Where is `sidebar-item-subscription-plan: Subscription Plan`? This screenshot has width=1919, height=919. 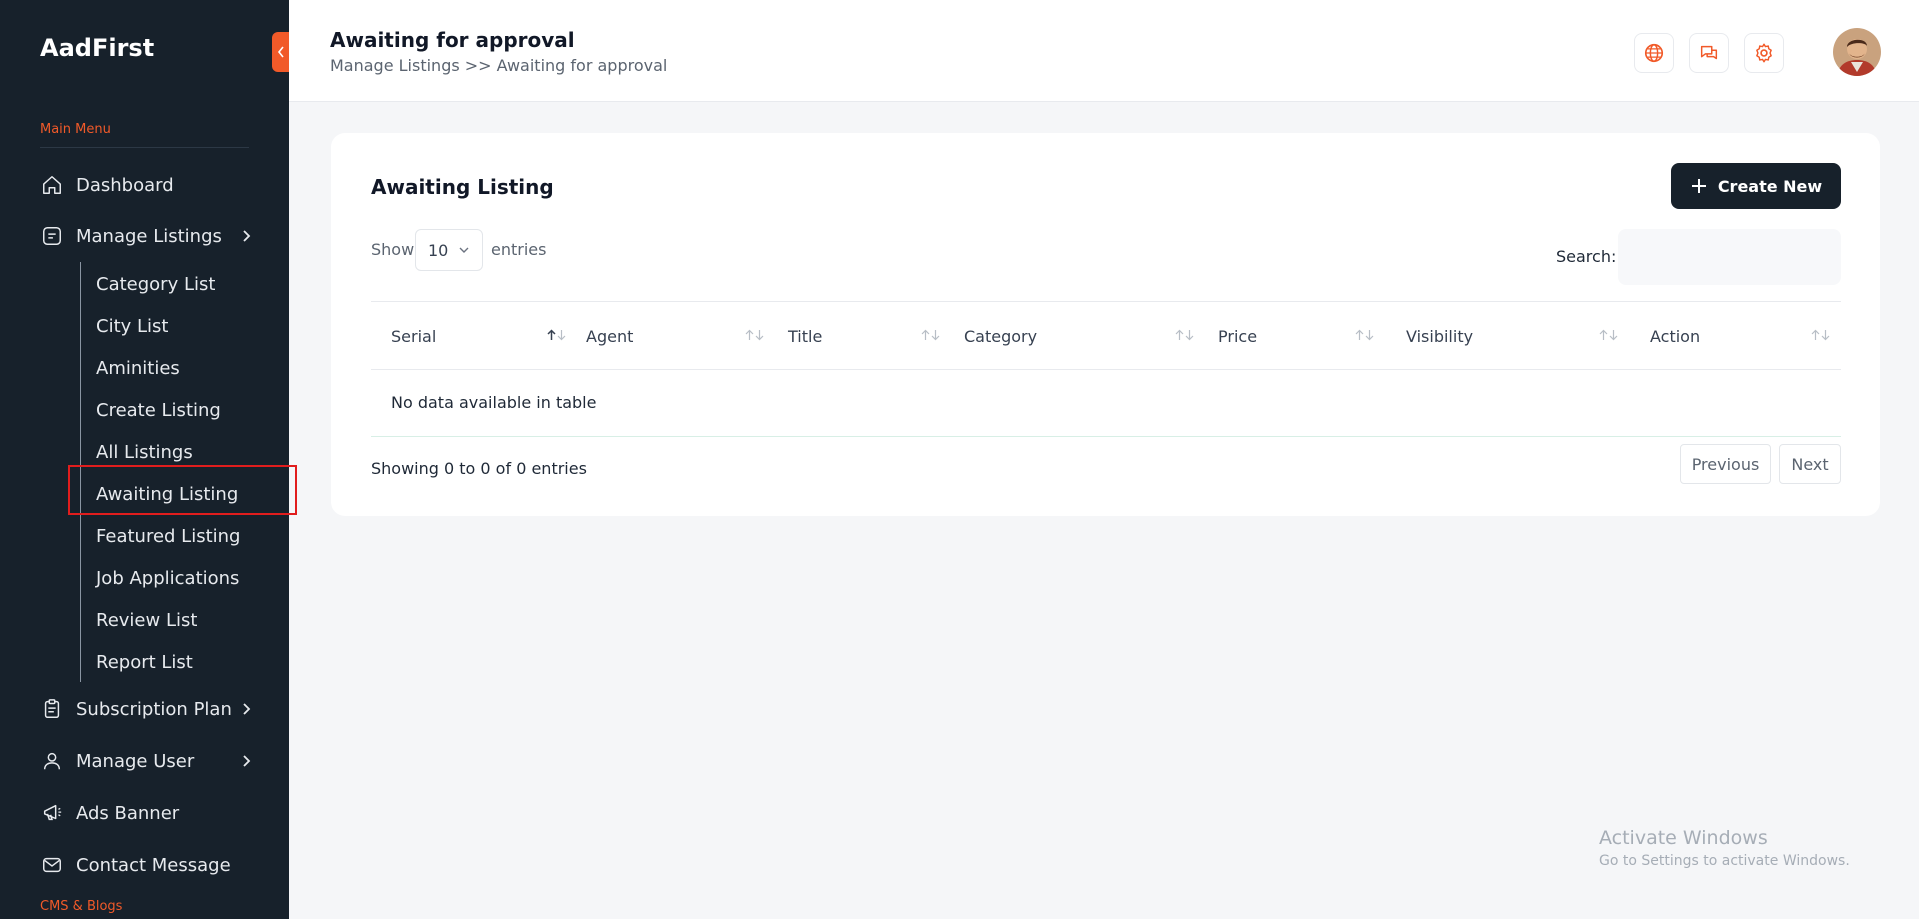 sidebar-item-subscription-plan: Subscription Plan is located at coordinates (147, 709).